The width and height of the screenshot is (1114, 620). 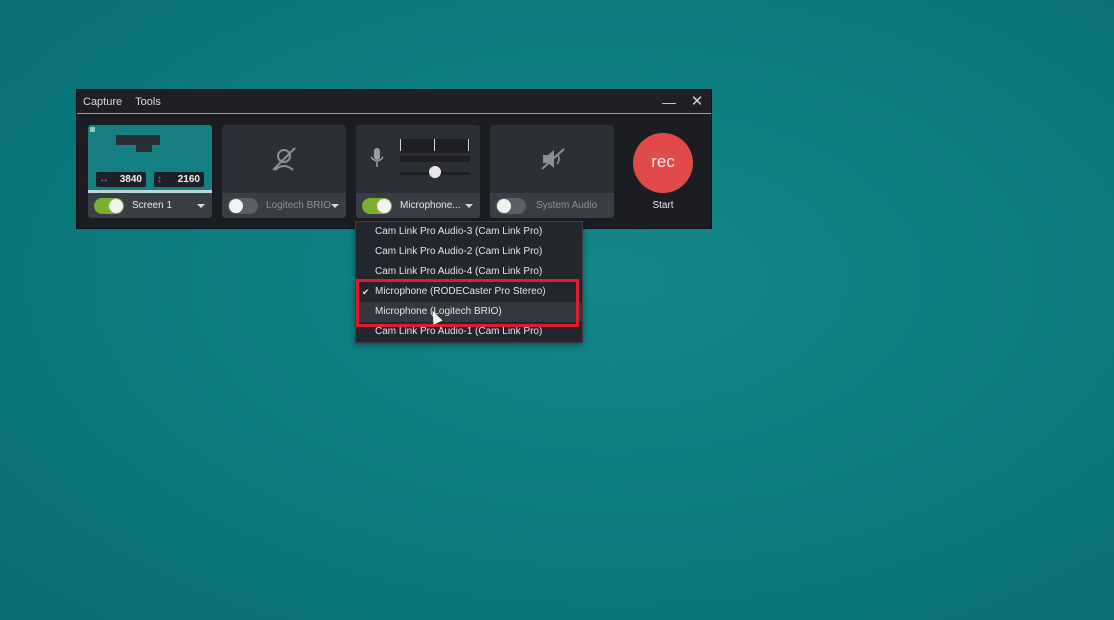 What do you see at coordinates (435, 146) in the screenshot?
I see `audio-level-meter` at bounding box center [435, 146].